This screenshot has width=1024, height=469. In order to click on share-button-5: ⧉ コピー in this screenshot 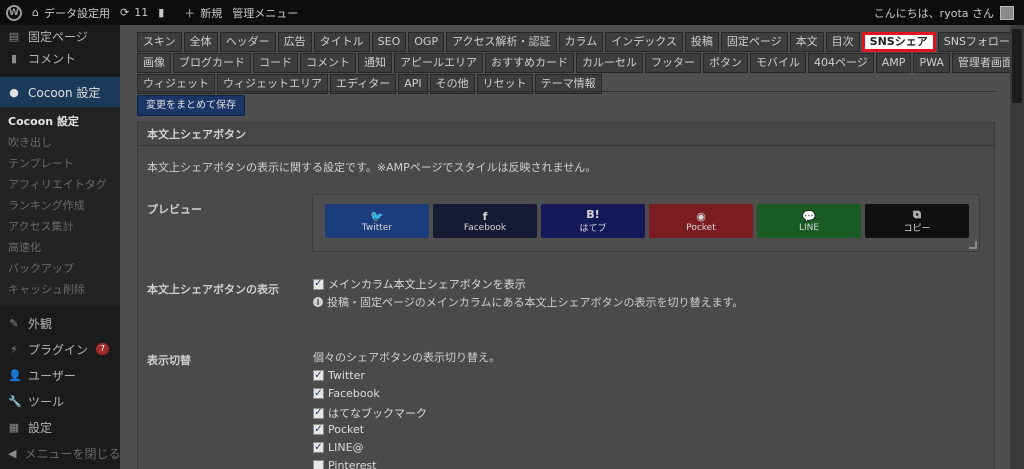, I will do `click(917, 221)`.